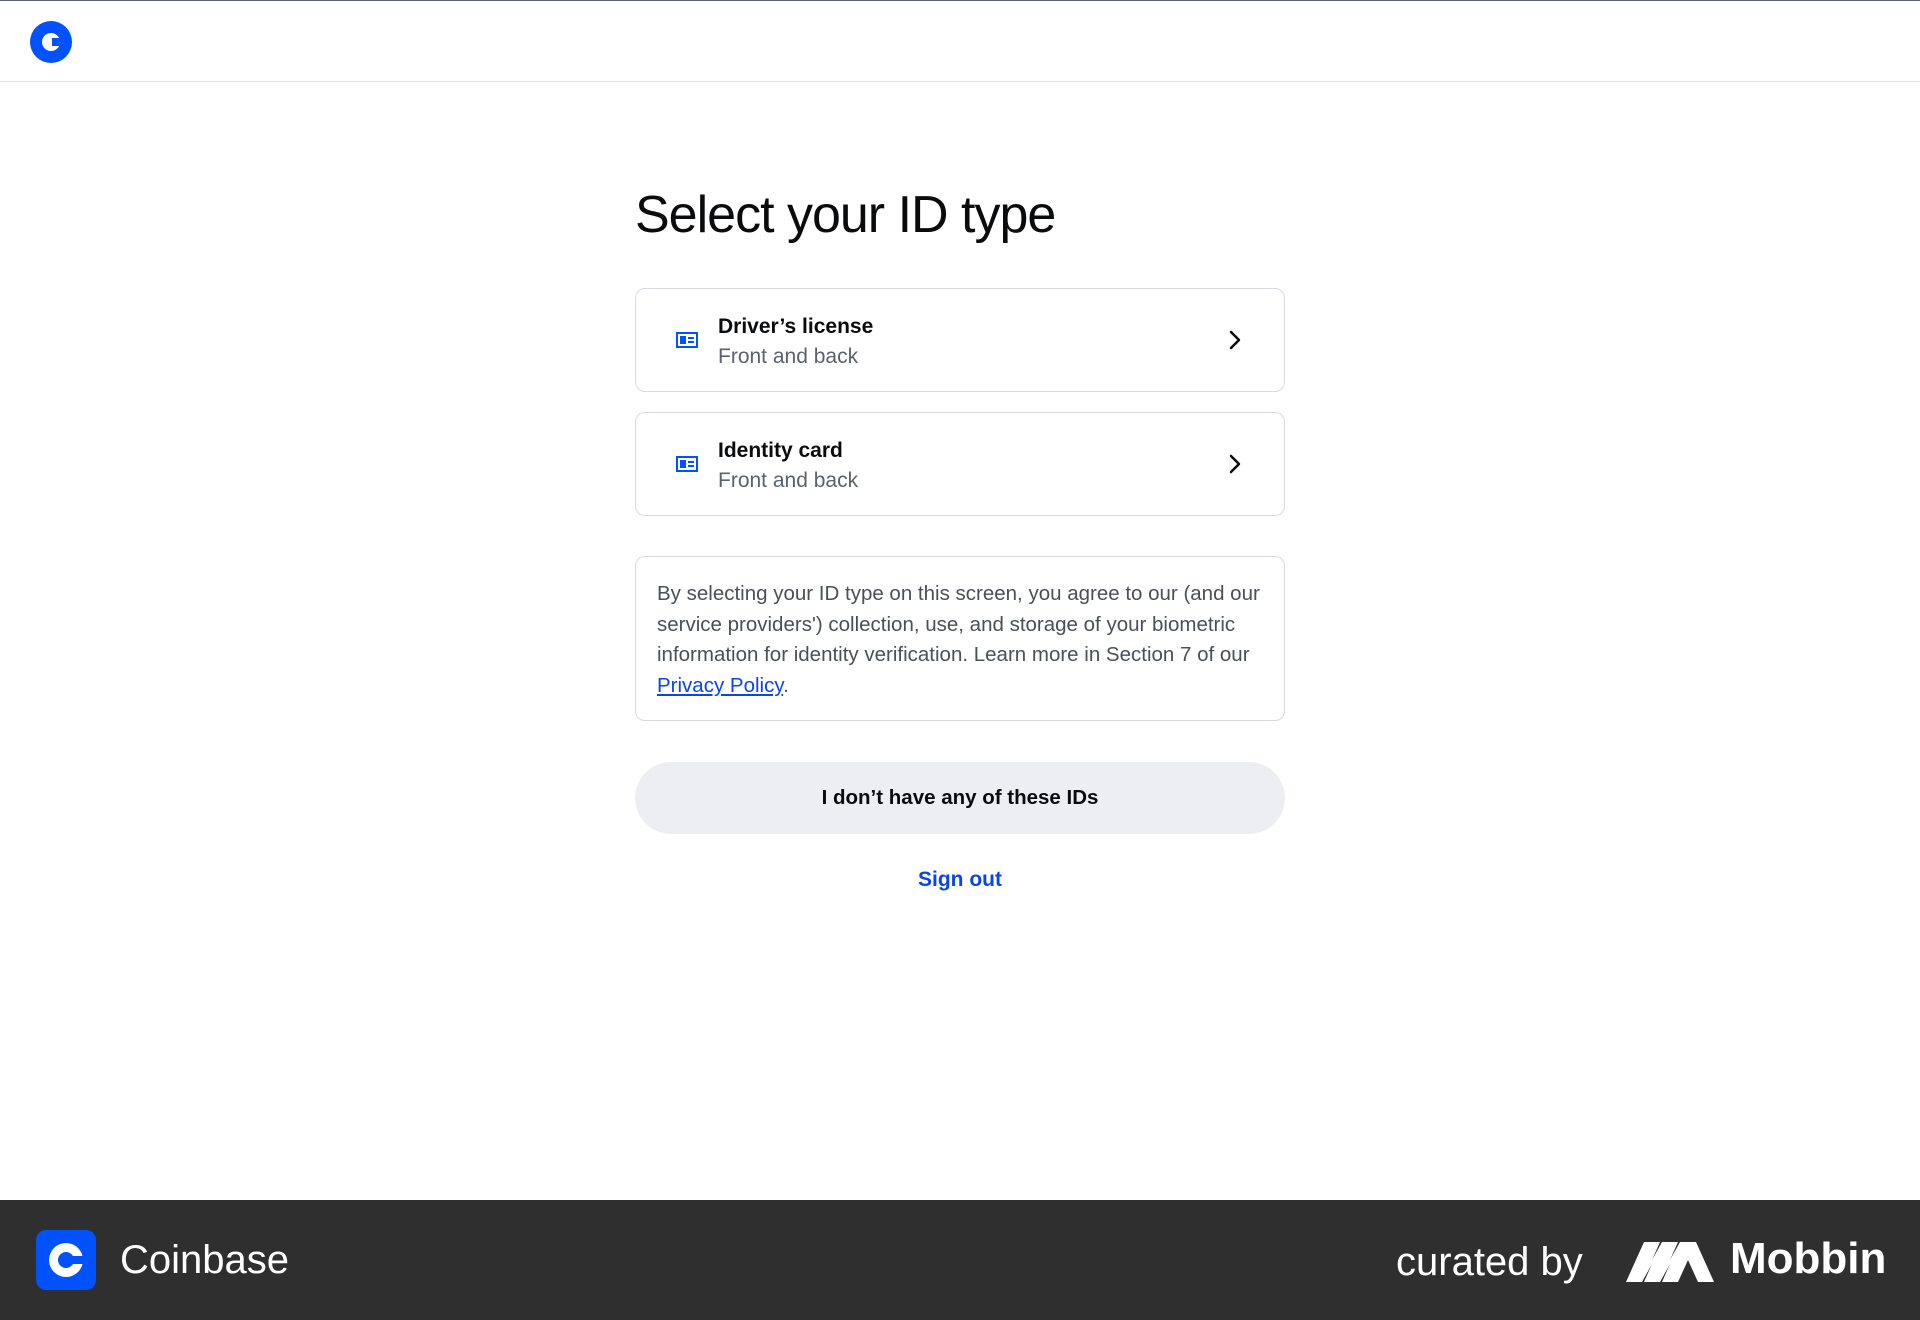  What do you see at coordinates (66, 1260) in the screenshot?
I see `coinbase-app-icon` at bounding box center [66, 1260].